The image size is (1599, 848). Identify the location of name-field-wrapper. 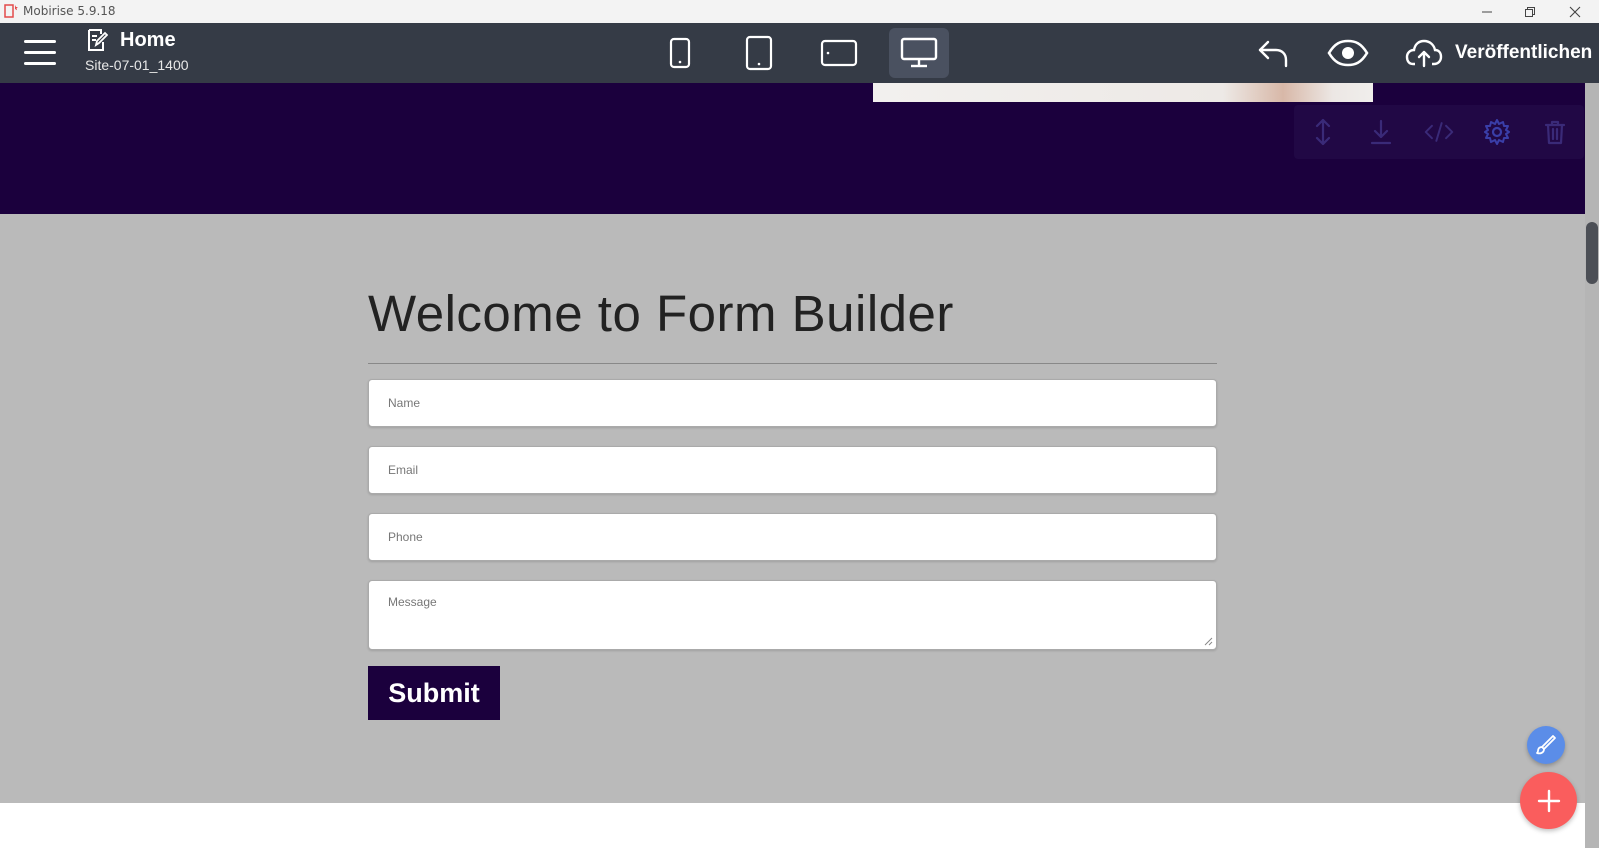
(792, 403).